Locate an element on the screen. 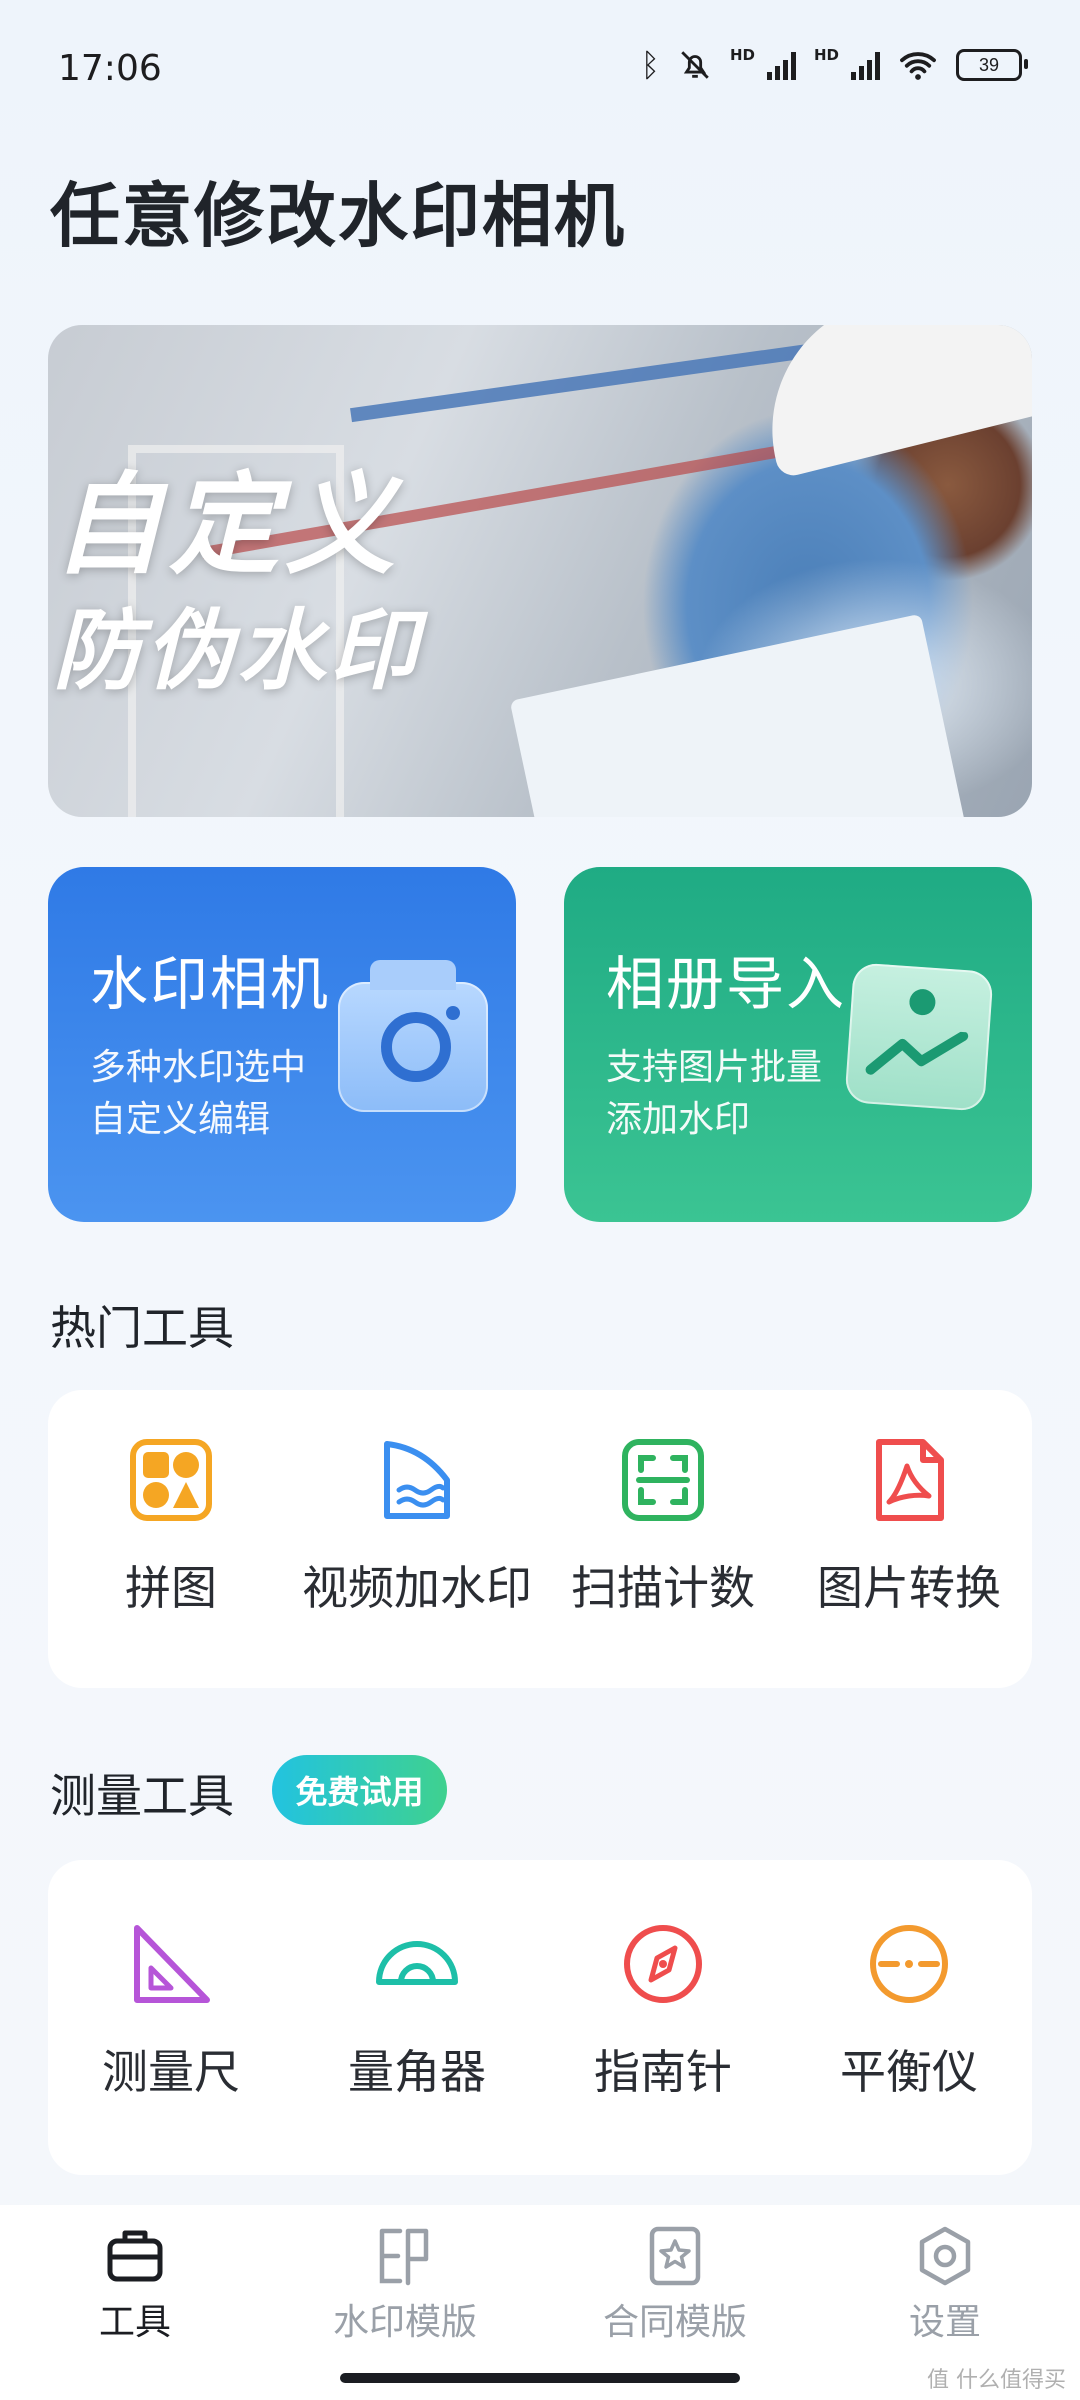  tab-tools: 工具 is located at coordinates (135, 2285).